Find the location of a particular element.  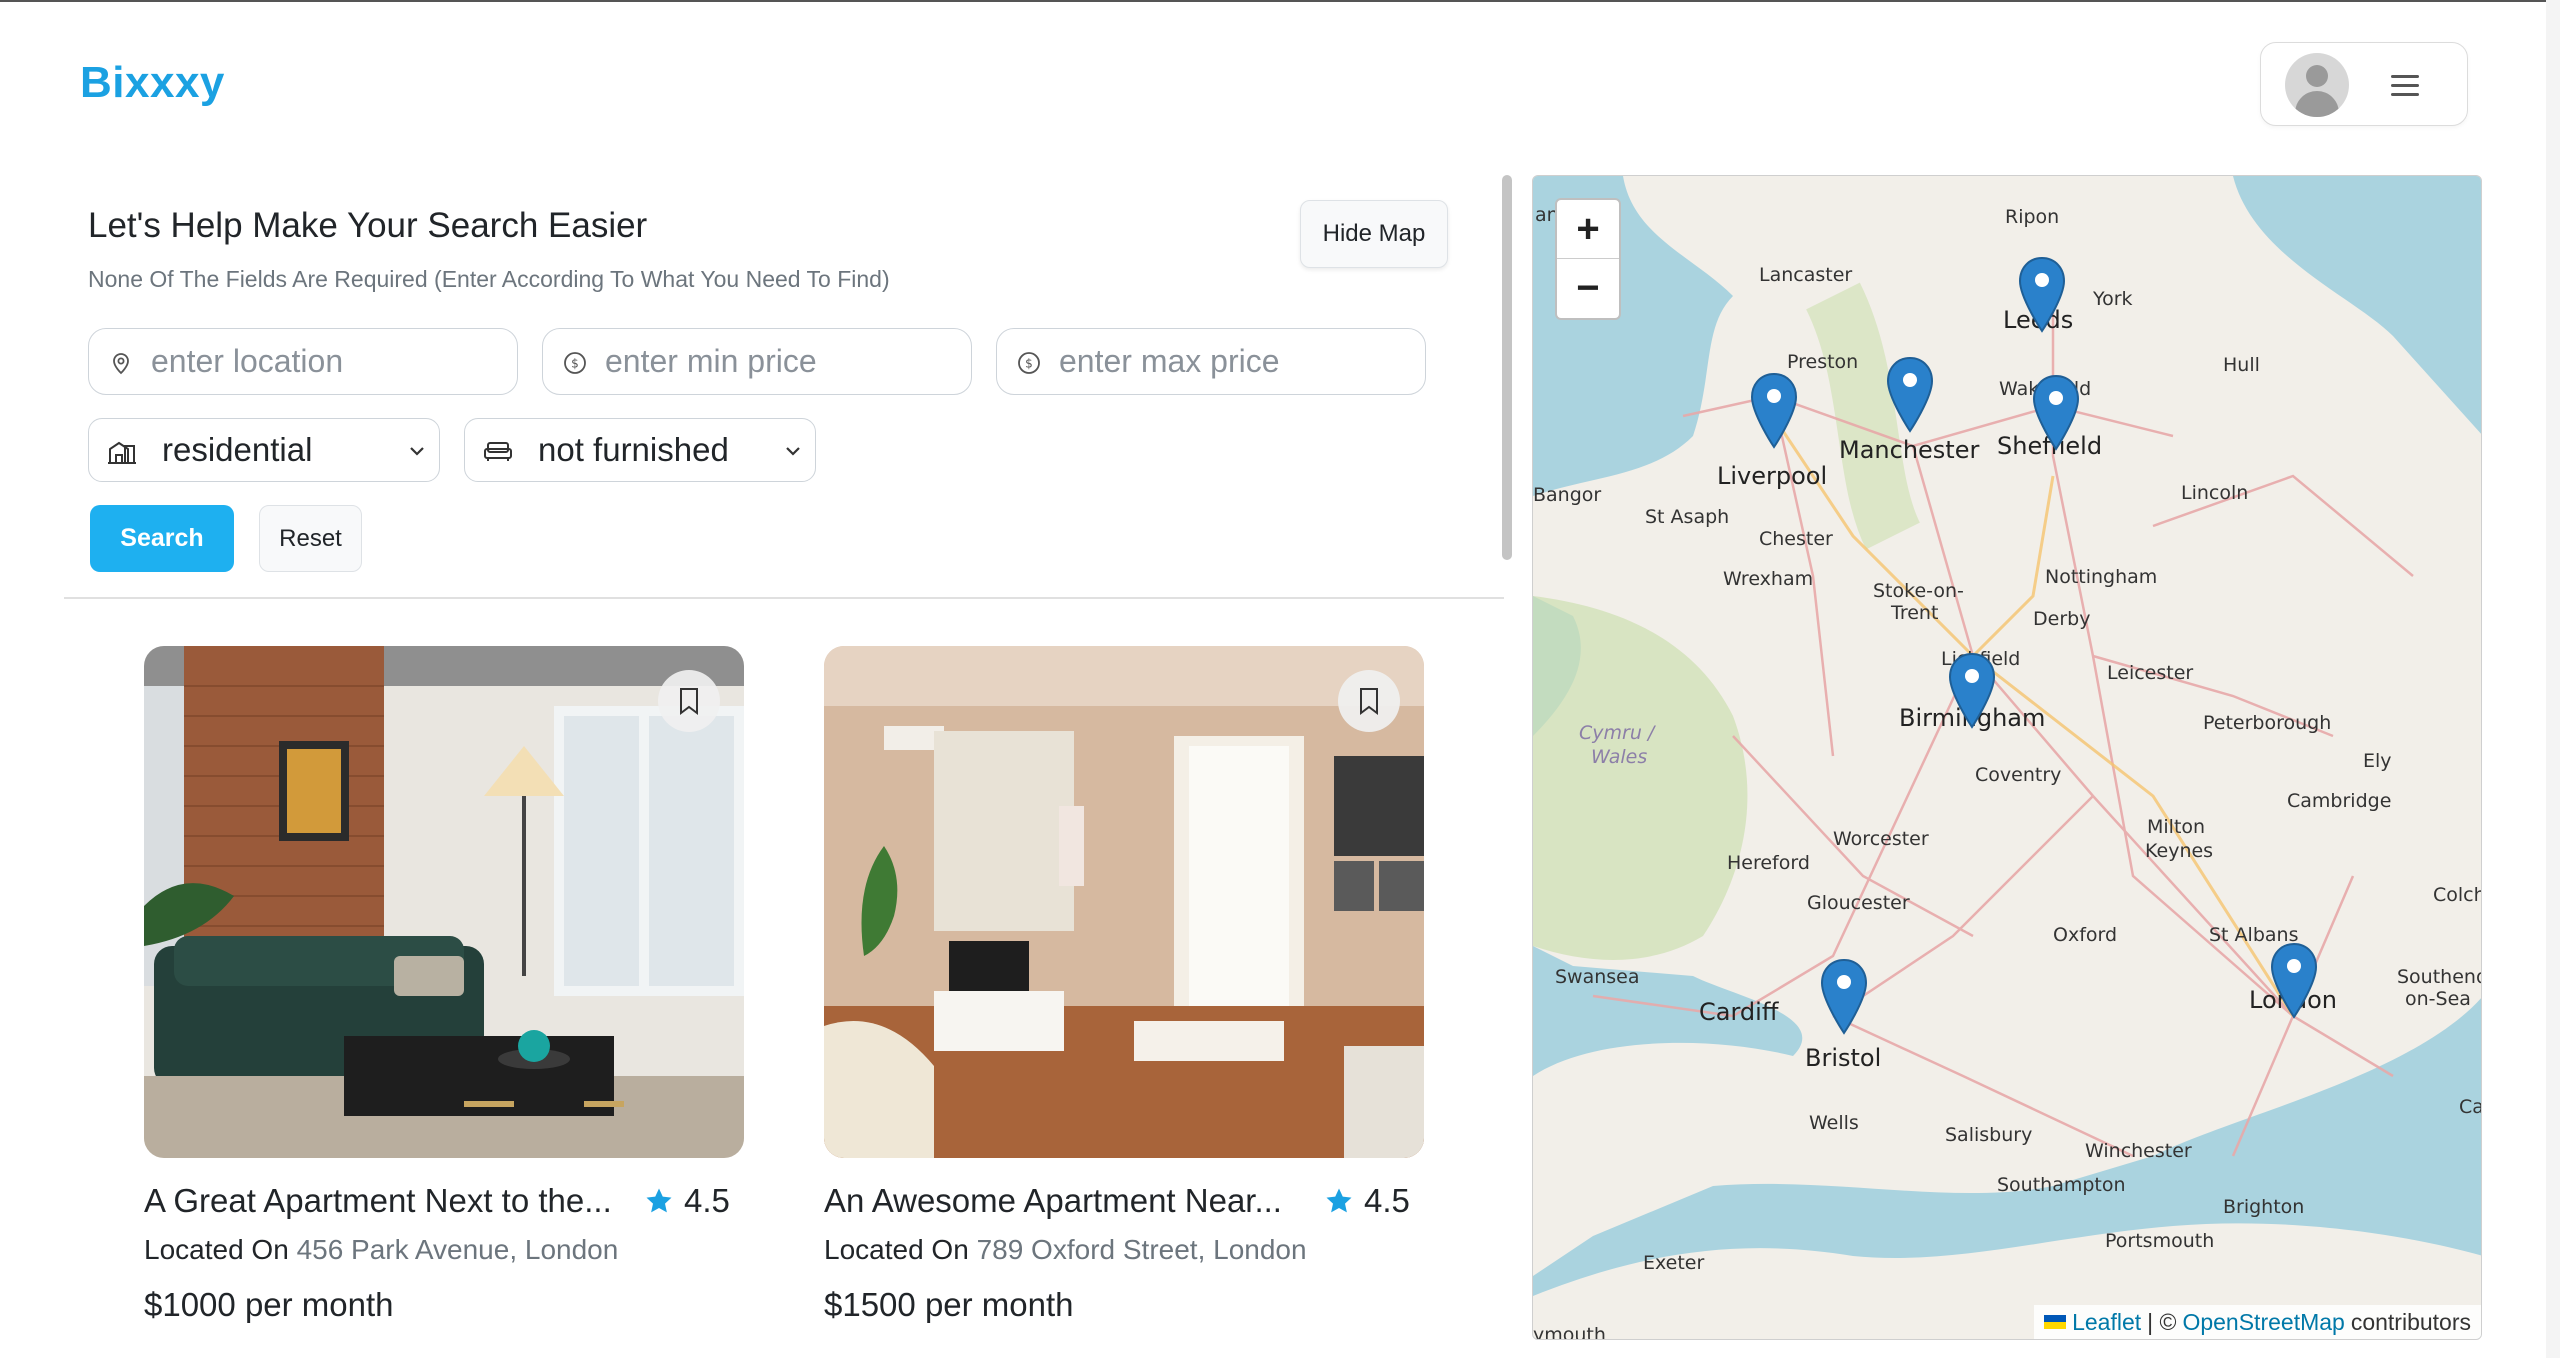

zoom-in-button: + is located at coordinates (1588, 229).